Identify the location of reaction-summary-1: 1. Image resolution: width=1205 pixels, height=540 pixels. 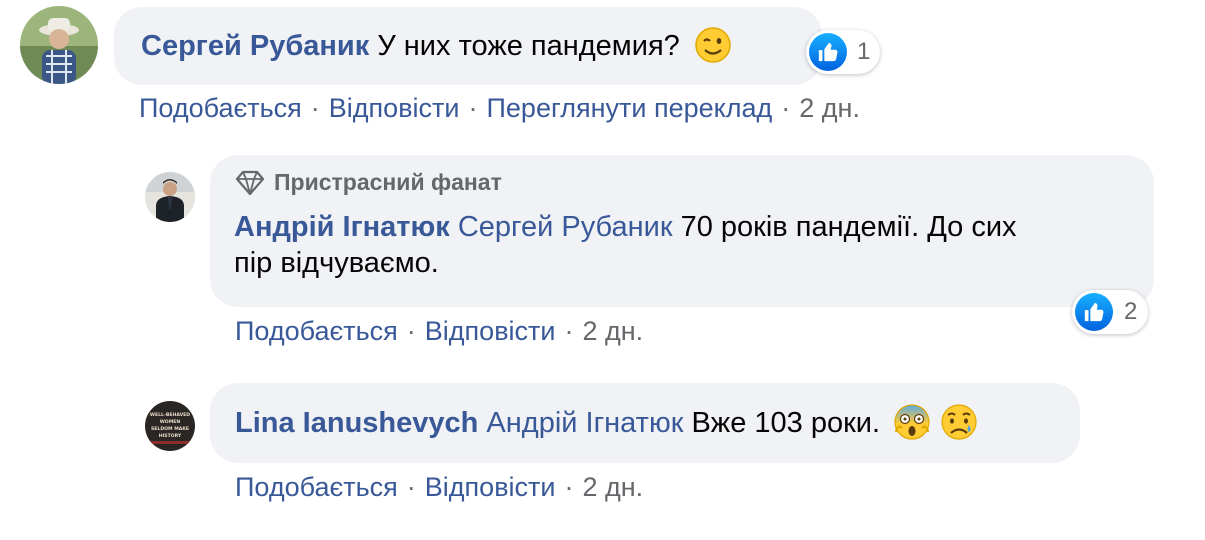
(843, 52).